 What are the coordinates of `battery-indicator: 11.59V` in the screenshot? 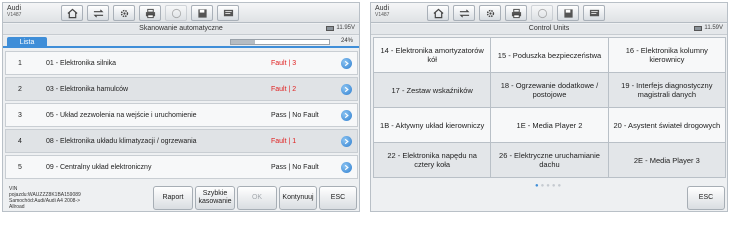 It's located at (708, 28).